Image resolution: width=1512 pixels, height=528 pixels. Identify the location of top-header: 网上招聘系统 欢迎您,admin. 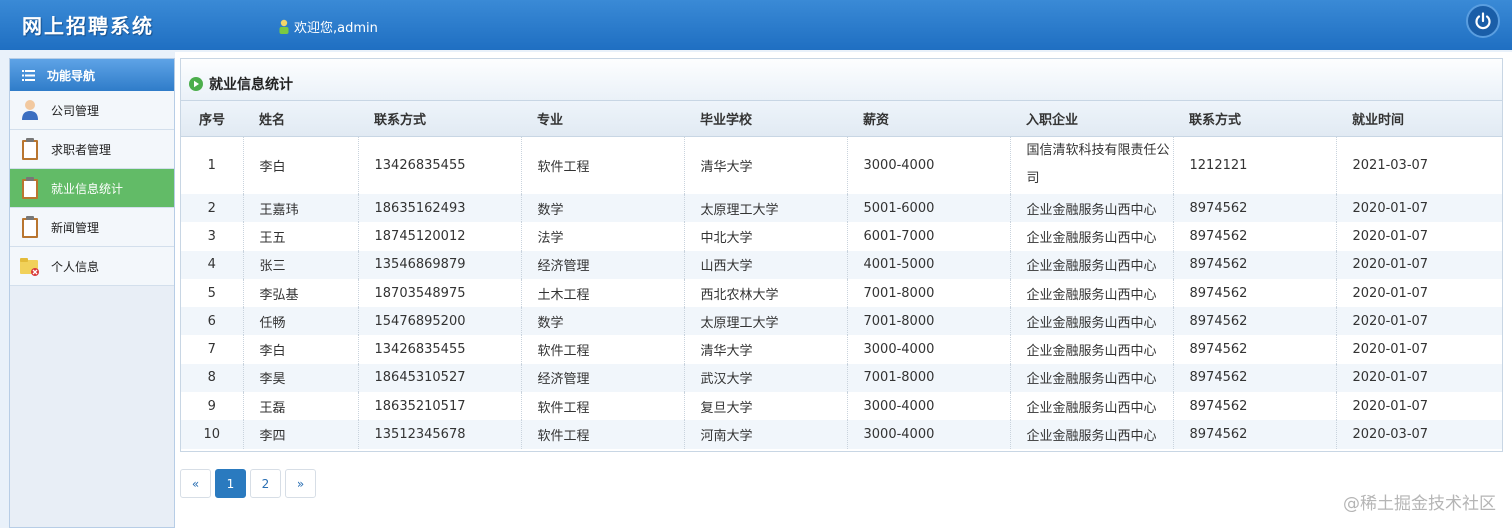
(756, 25).